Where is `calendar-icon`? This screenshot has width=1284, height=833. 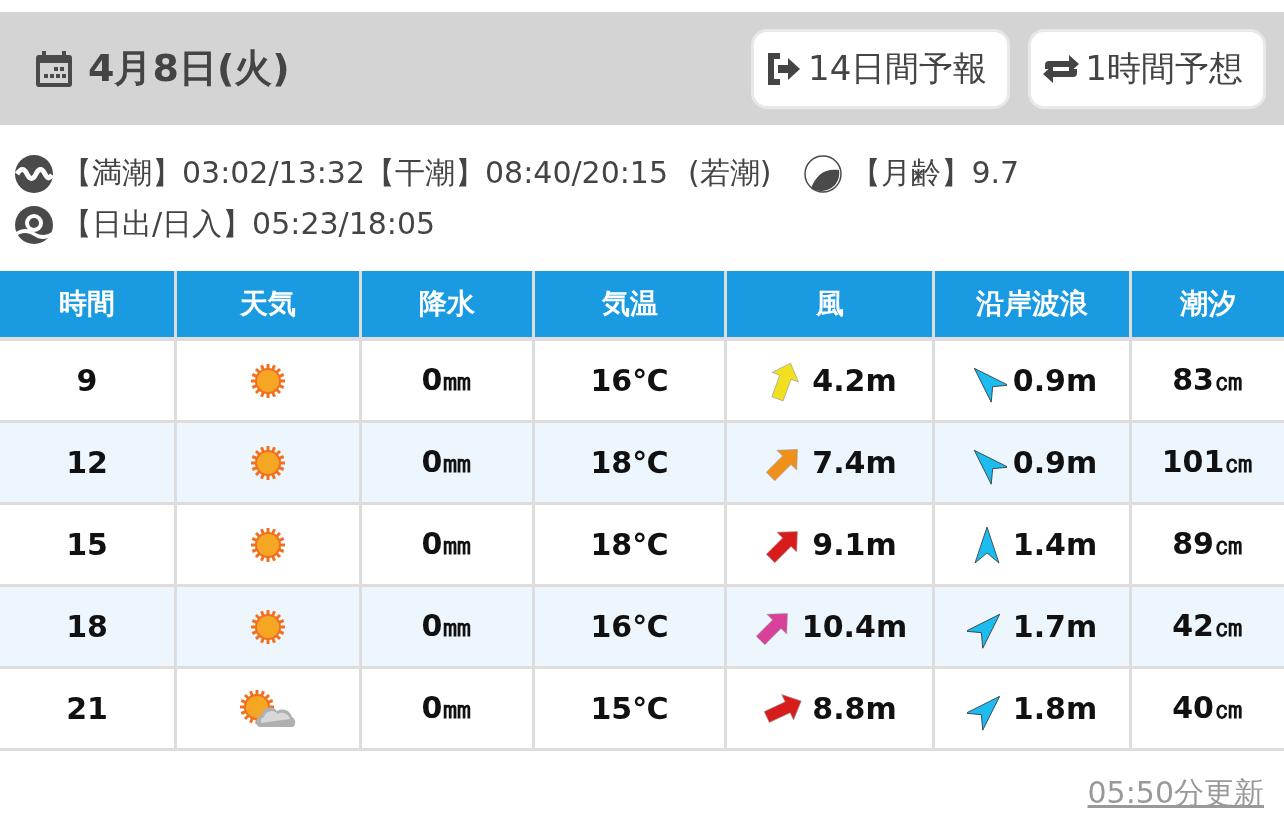
calendar-icon is located at coordinates (54, 68).